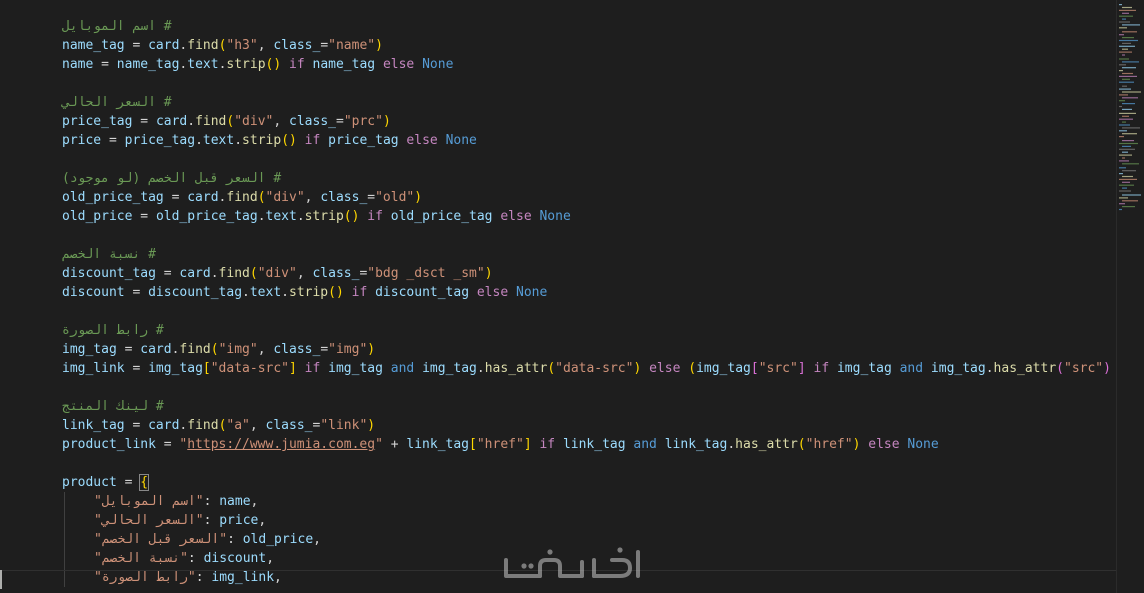 This screenshot has height=593, width=1144. What do you see at coordinates (250, 368) in the screenshot?
I see `code-token: "data-src"` at bounding box center [250, 368].